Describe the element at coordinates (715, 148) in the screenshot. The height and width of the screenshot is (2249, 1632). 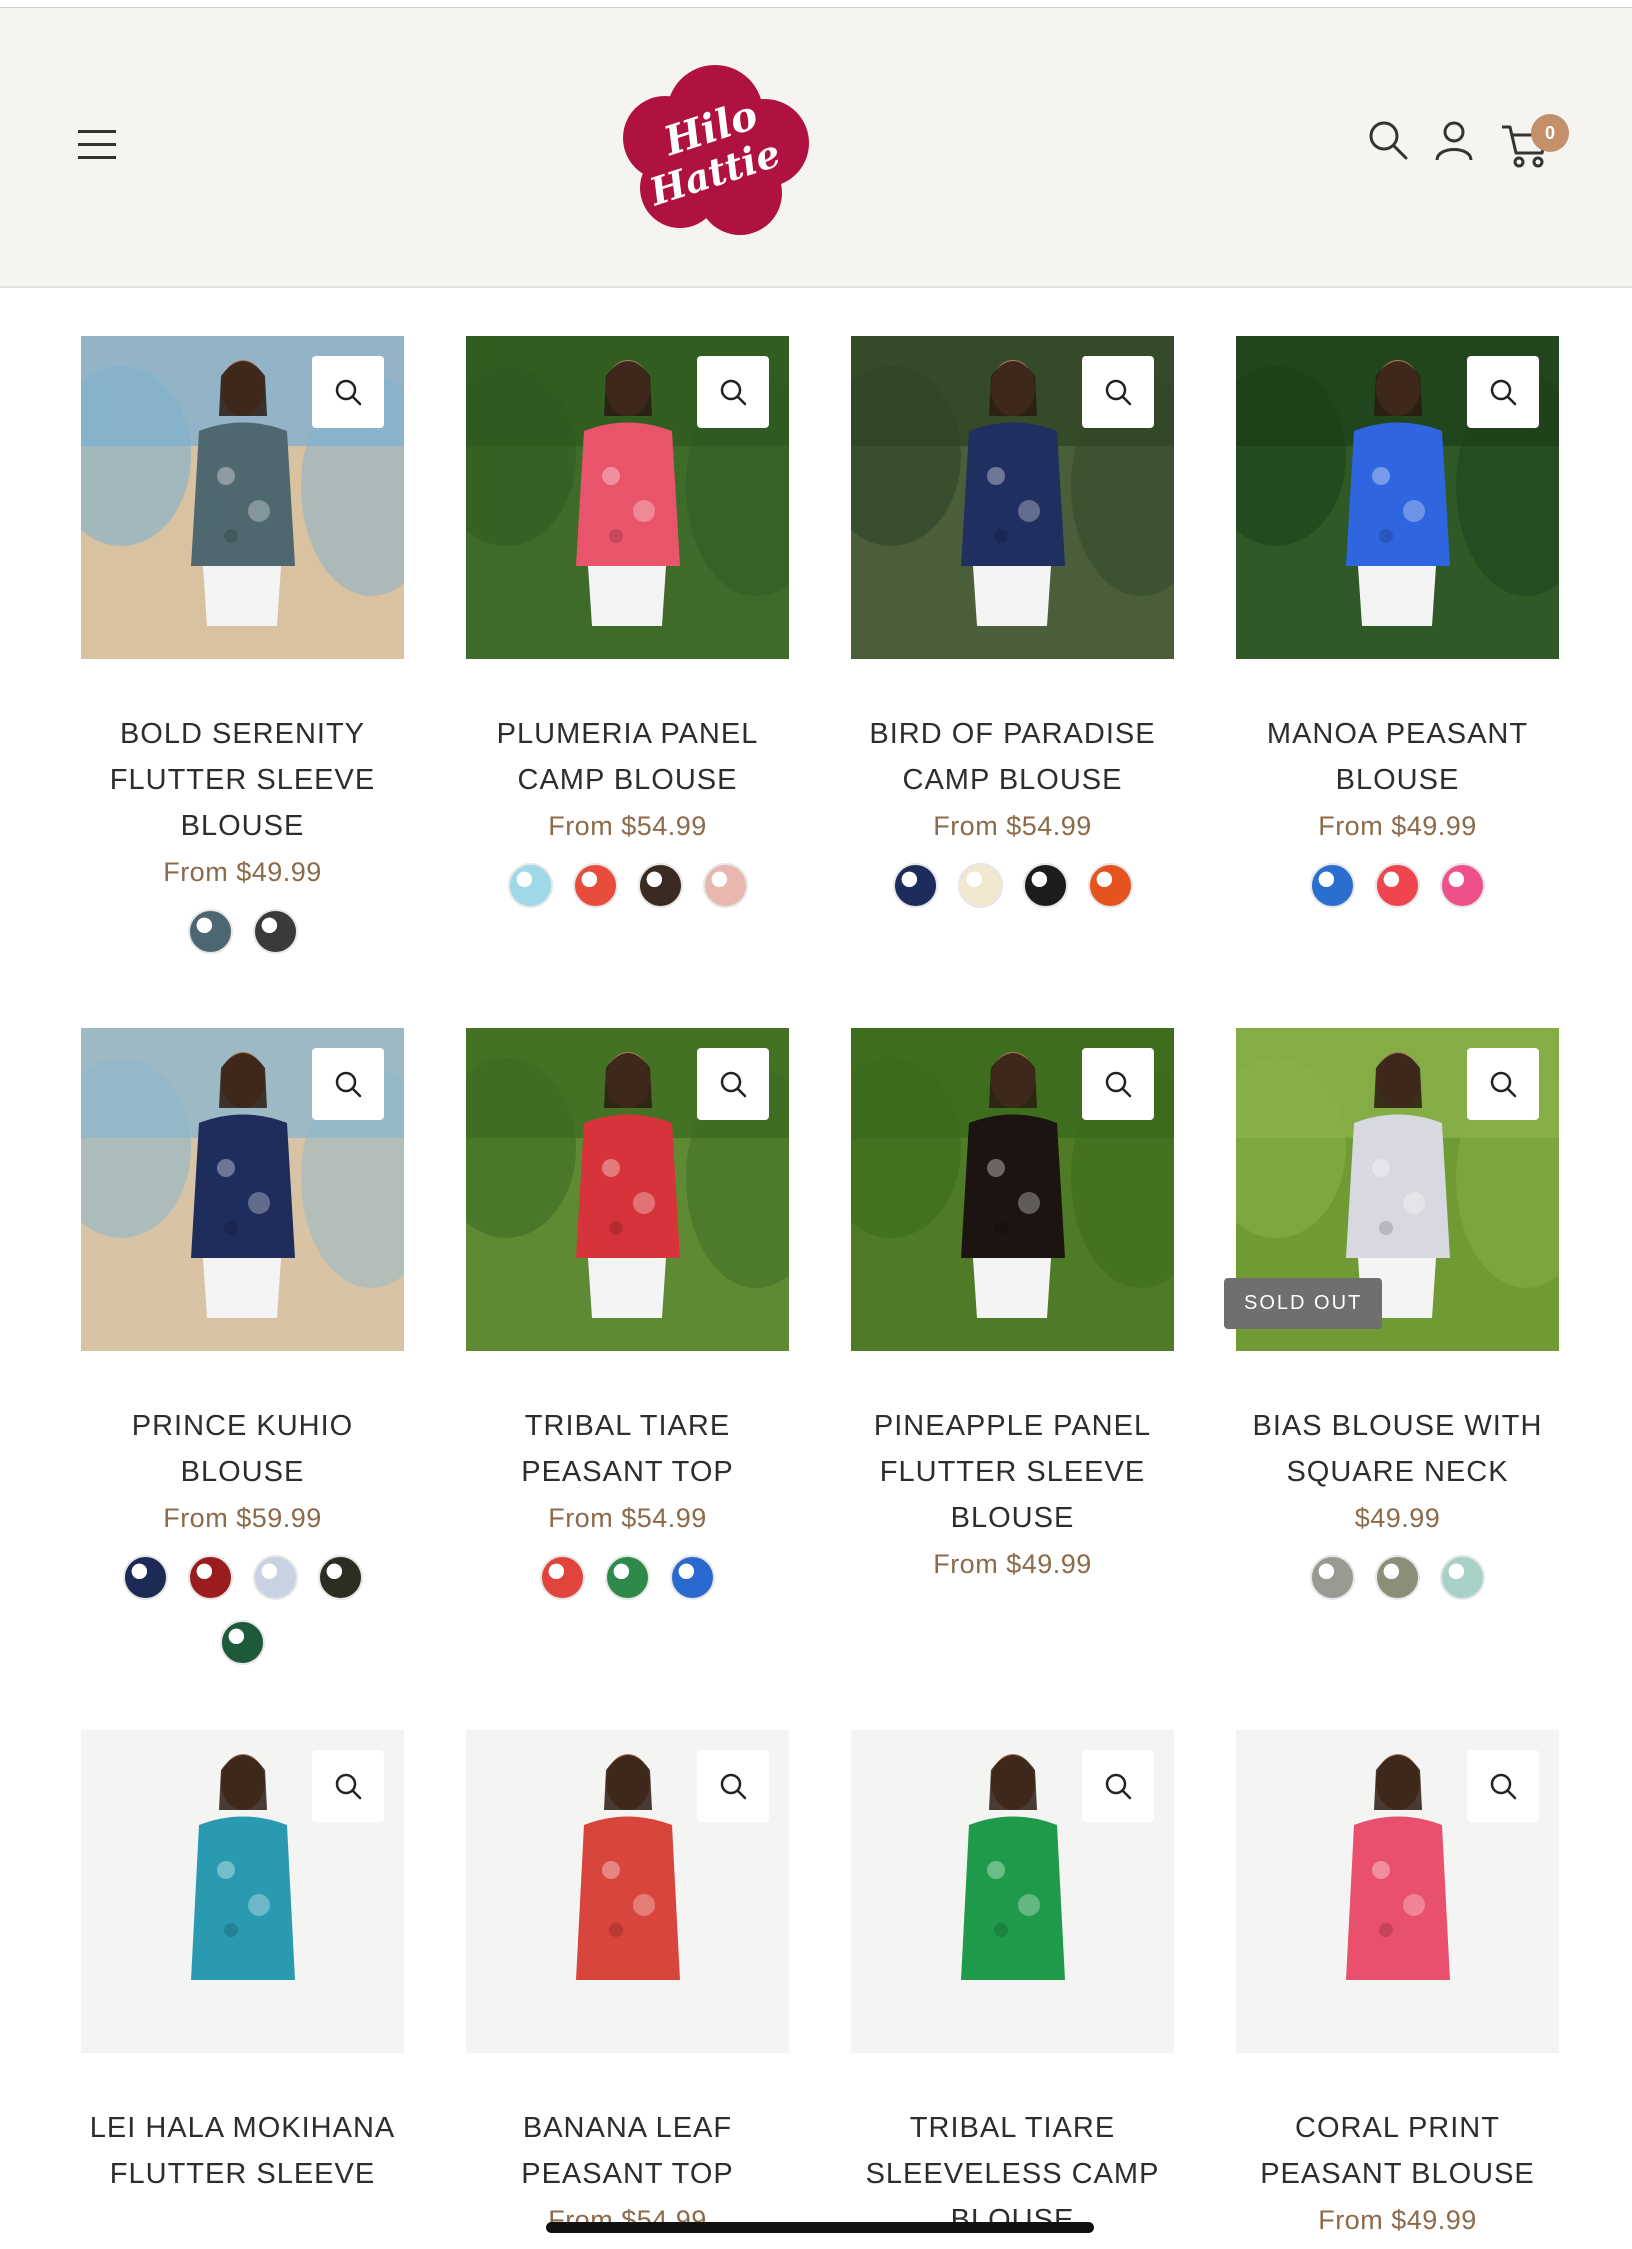
I see `hilo-hattie-logo: Hilo Hattie` at that location.